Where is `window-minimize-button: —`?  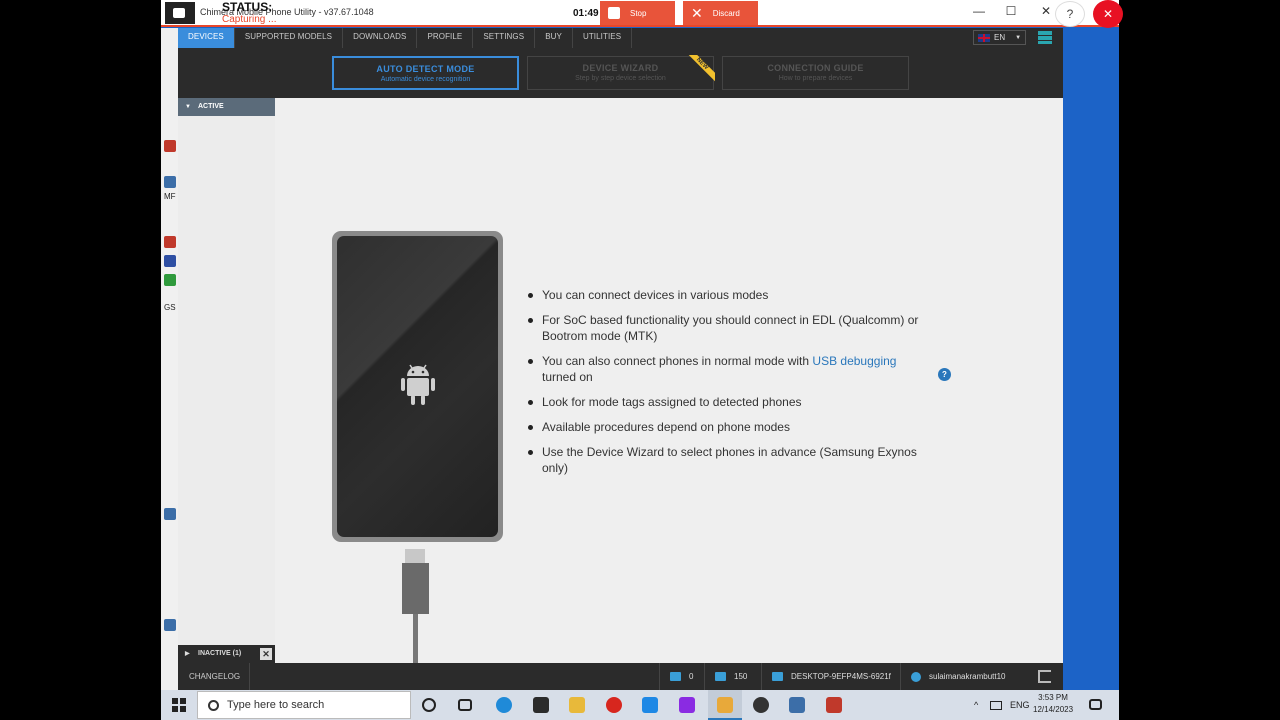 window-minimize-button: — is located at coordinates (979, 11).